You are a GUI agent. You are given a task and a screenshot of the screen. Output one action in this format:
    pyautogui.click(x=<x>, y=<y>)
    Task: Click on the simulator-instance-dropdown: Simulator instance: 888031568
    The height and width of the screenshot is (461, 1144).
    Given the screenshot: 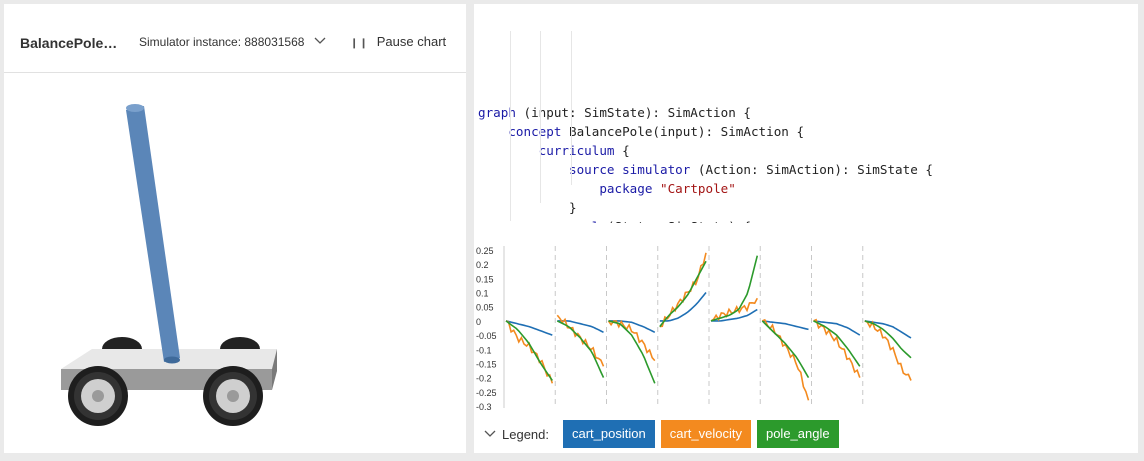 What is the action you would take?
    pyautogui.click(x=232, y=42)
    